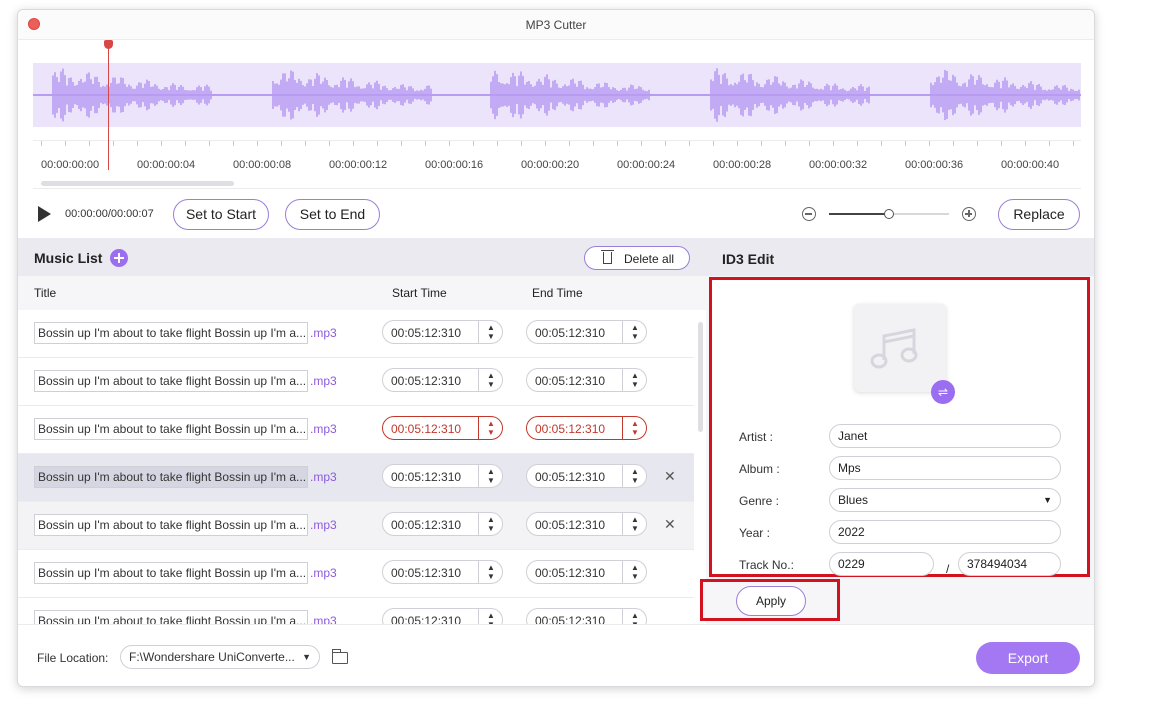  Describe the element at coordinates (1028, 658) in the screenshot. I see `export-button: Export` at that location.